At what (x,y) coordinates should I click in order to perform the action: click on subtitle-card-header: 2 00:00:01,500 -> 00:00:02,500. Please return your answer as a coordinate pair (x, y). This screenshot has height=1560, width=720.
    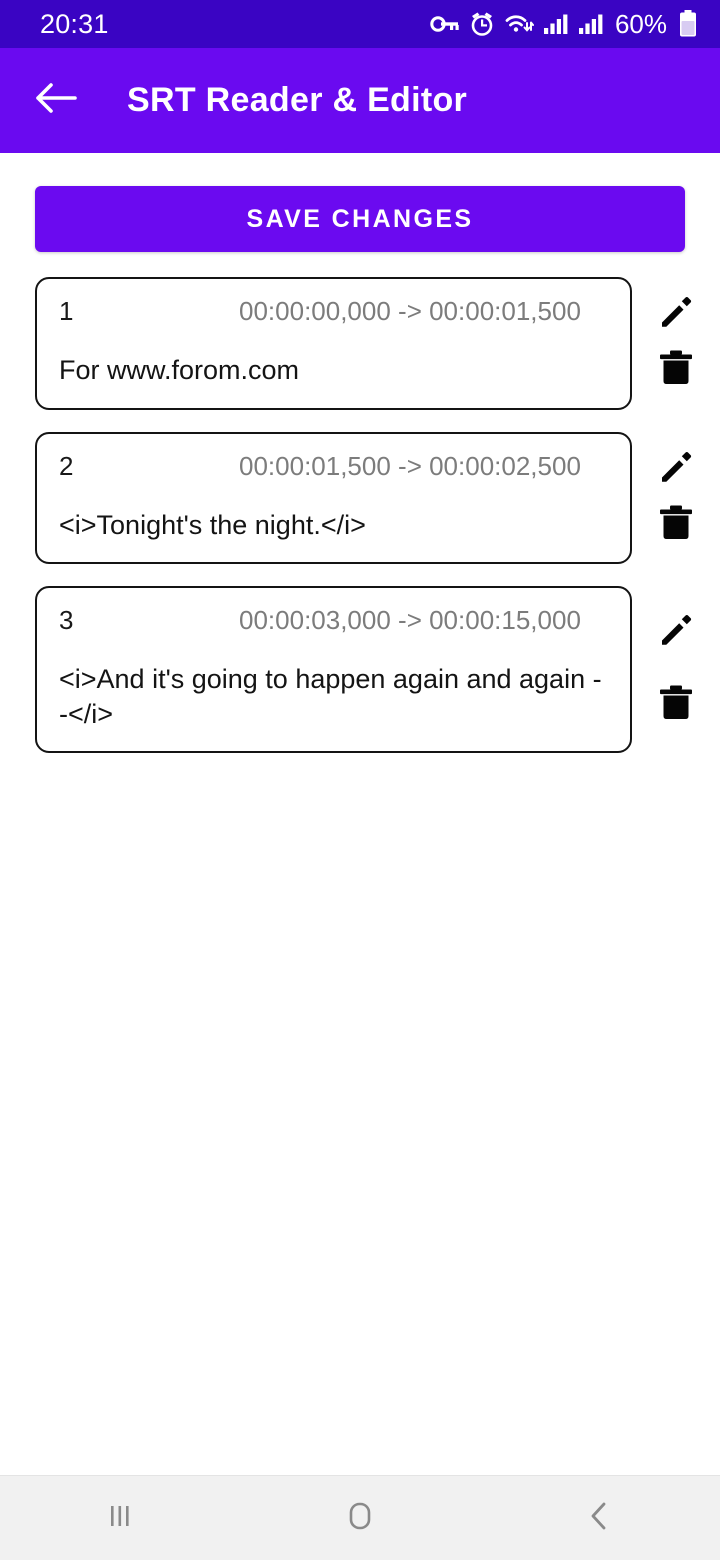
    Looking at the image, I should click on (333, 466).